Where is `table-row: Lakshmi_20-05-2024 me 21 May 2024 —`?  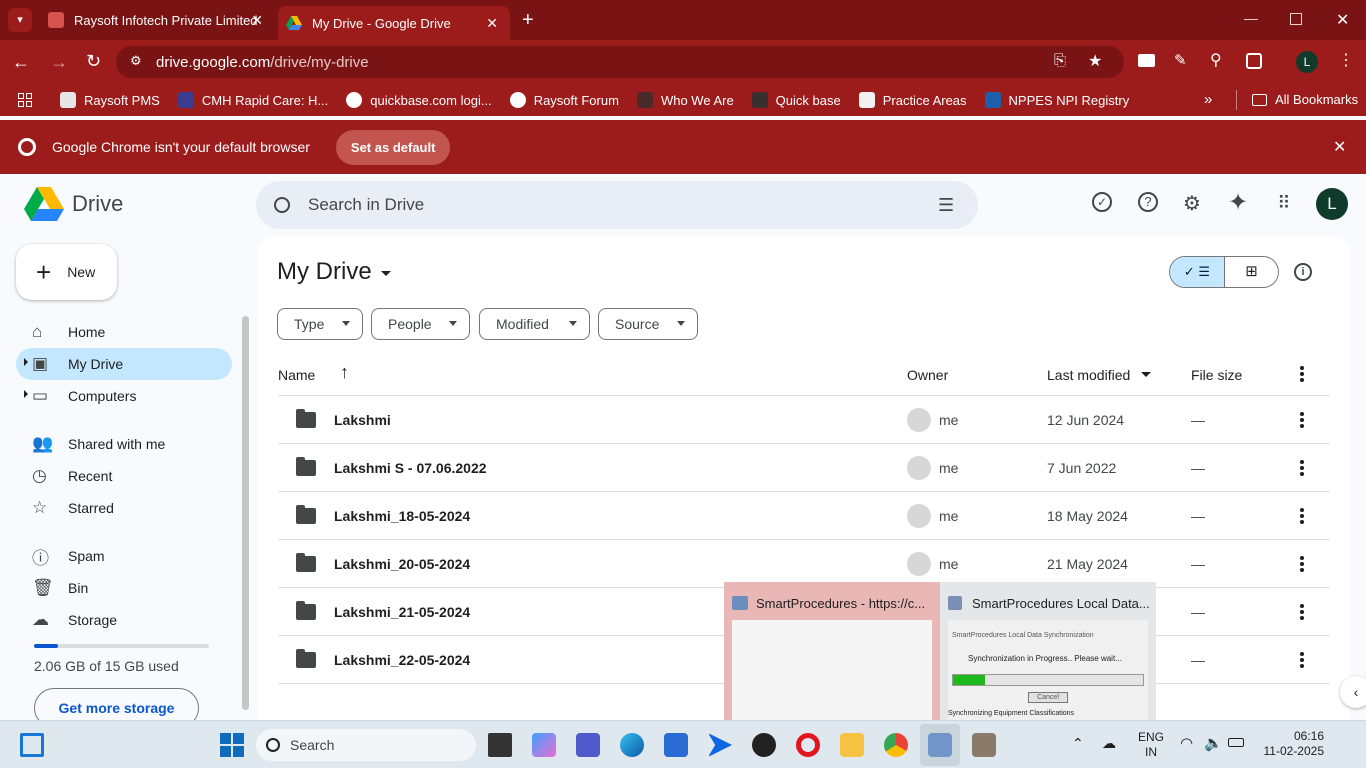 table-row: Lakshmi_20-05-2024 me 21 May 2024 — is located at coordinates (804, 564).